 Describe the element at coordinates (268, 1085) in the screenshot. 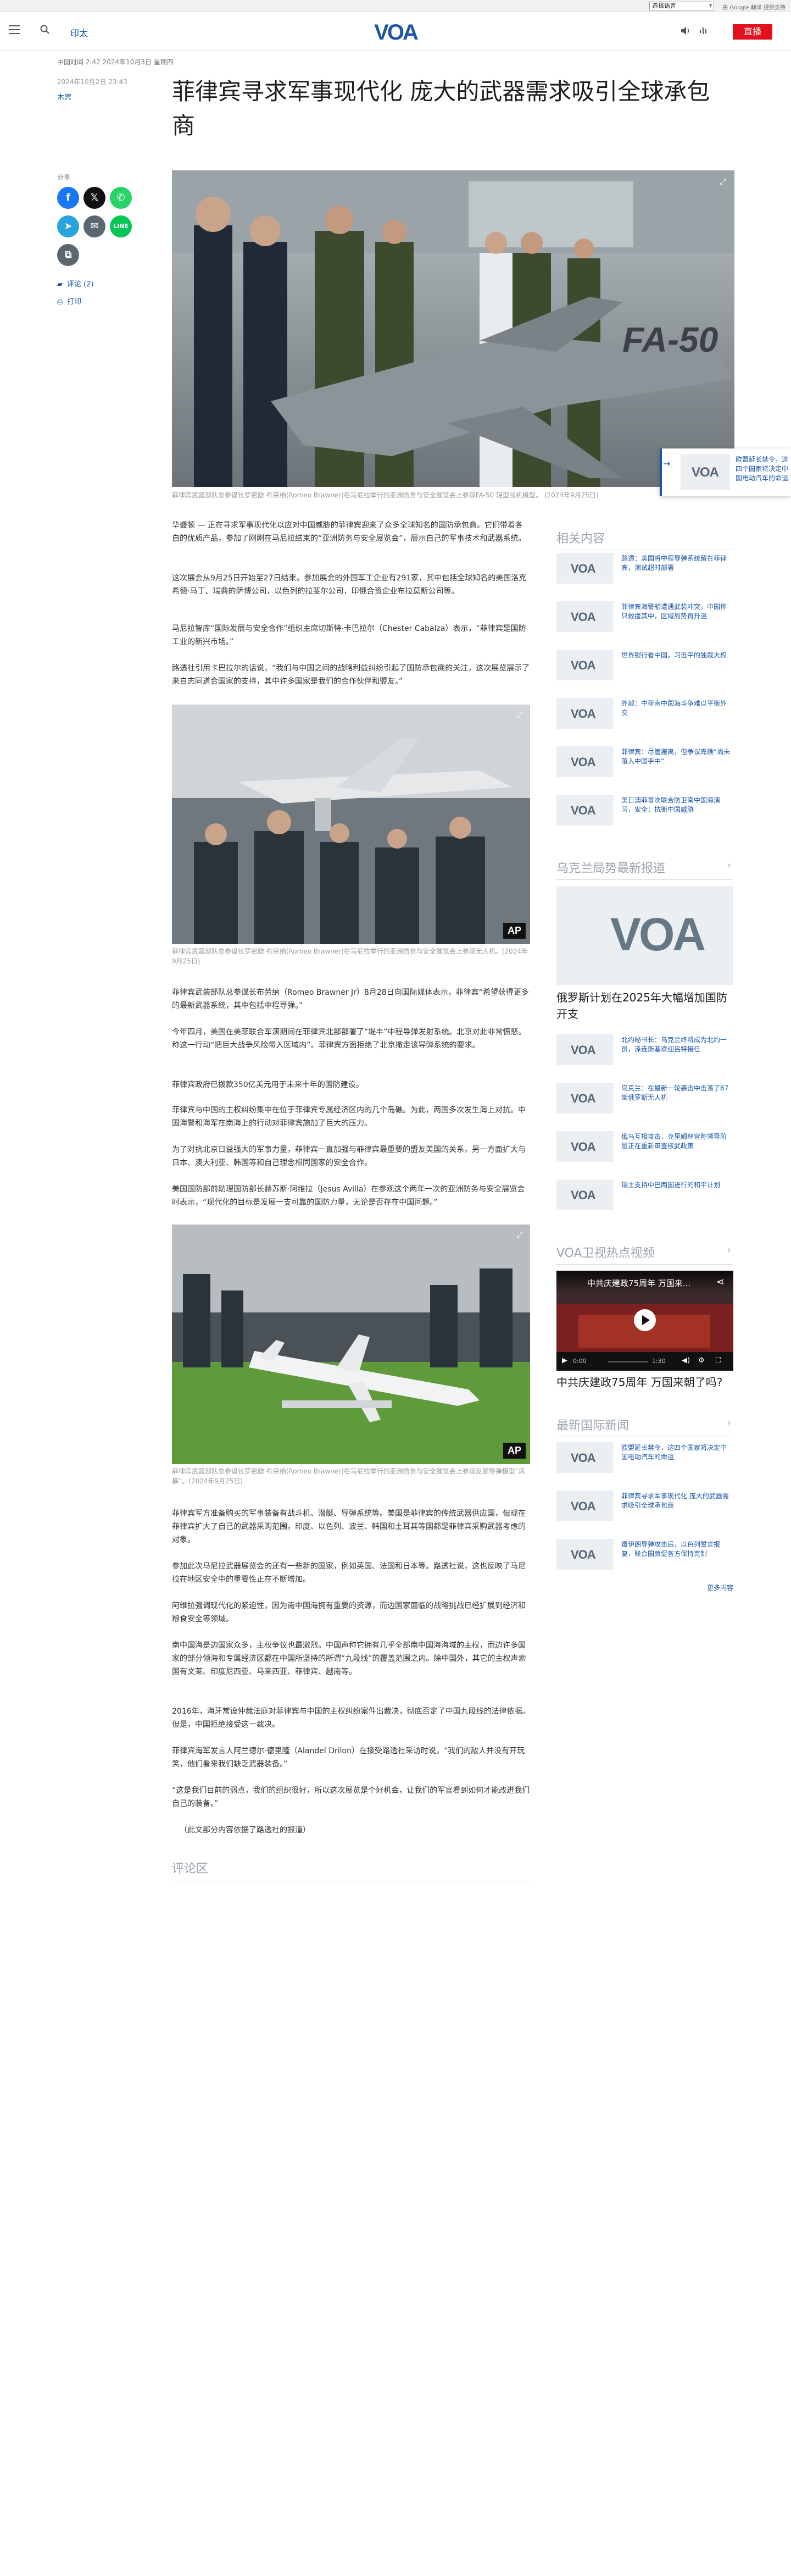

I see `article-paragraph: 菲律宾政府已拨款350亿美元用于未来十年的国防建设。` at that location.